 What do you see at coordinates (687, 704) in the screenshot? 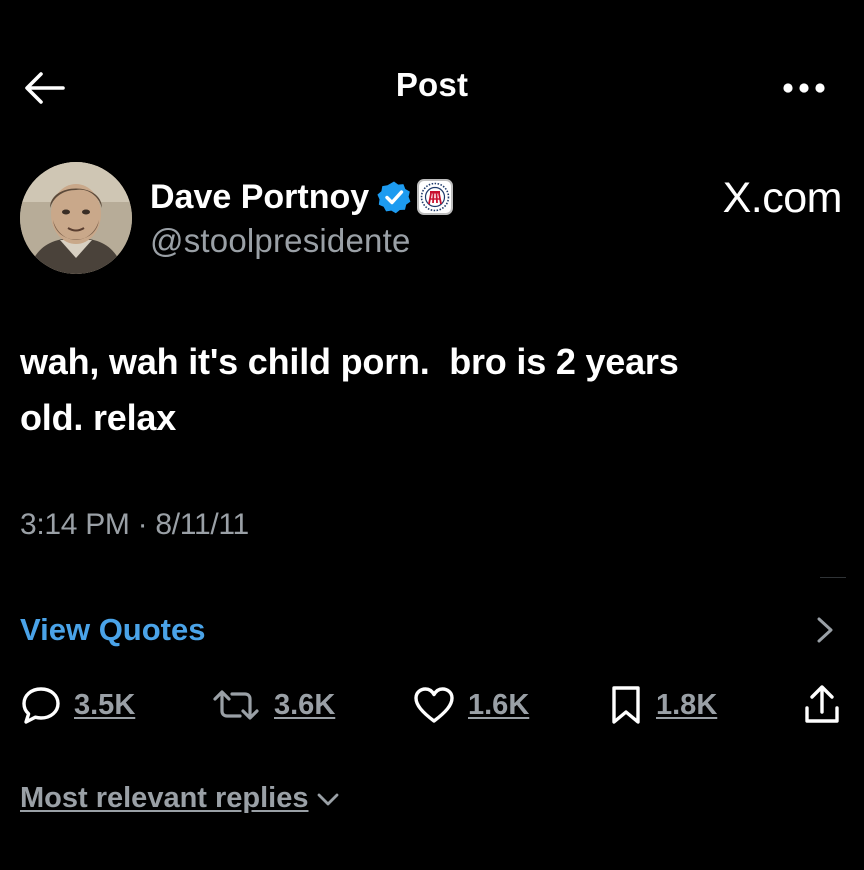
I see `bookmark-count: 1.8K` at bounding box center [687, 704].